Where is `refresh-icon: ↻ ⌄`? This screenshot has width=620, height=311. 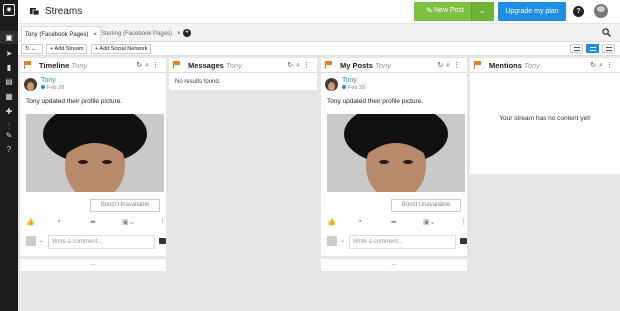 refresh-icon: ↻ ⌄ is located at coordinates (30, 49).